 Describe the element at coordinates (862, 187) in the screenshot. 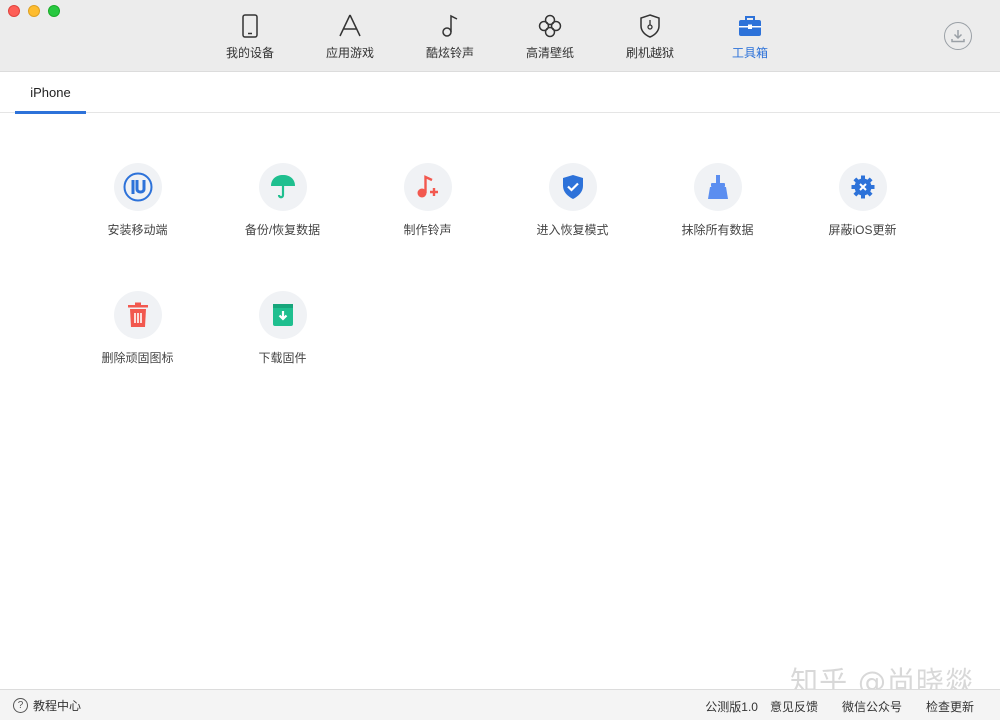

I see `gear-x-icon` at that location.